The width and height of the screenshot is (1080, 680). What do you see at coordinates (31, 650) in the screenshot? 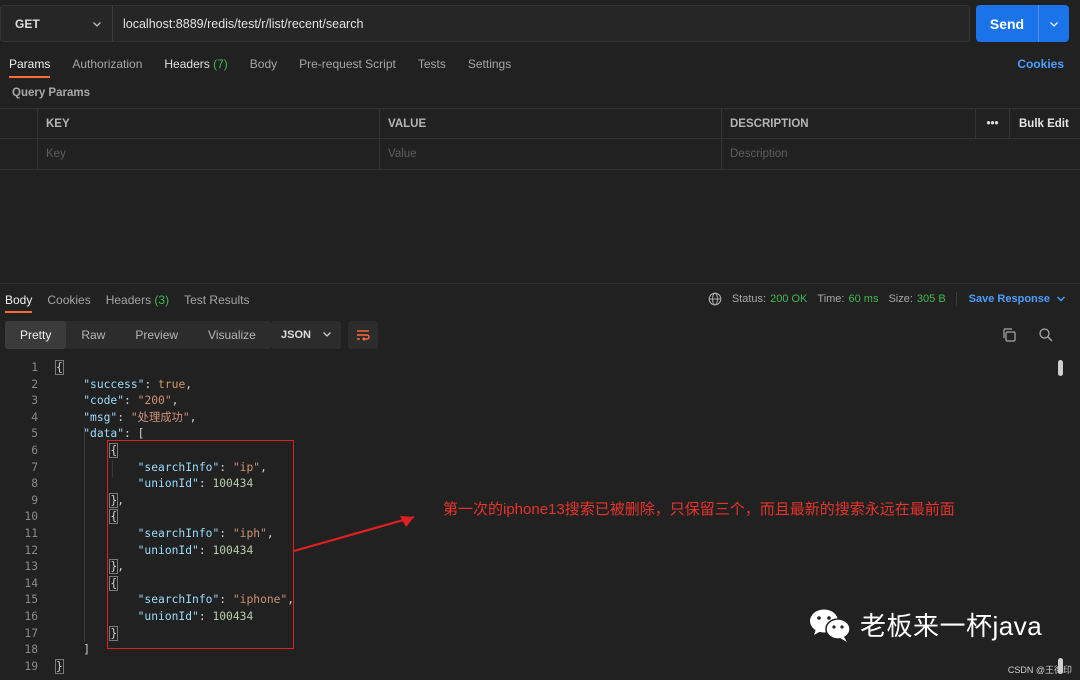
I see `line-number: 18` at bounding box center [31, 650].